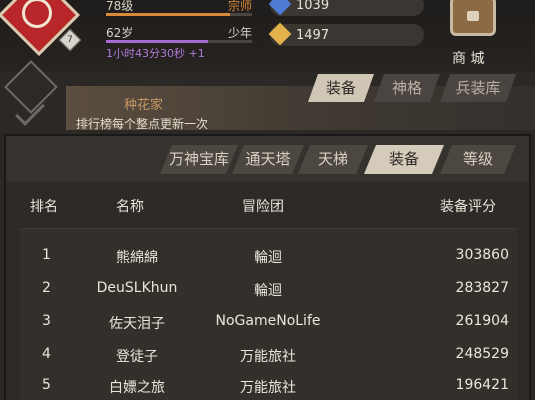  Describe the element at coordinates (478, 159) in the screenshot. I see `tab-level: 等级` at that location.